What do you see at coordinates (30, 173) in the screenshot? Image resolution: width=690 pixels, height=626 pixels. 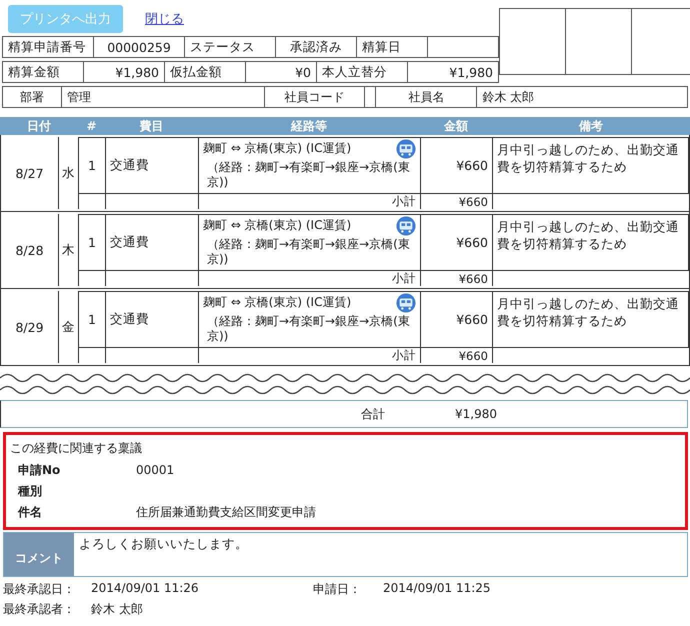 I see `date-cell: 8/27` at bounding box center [30, 173].